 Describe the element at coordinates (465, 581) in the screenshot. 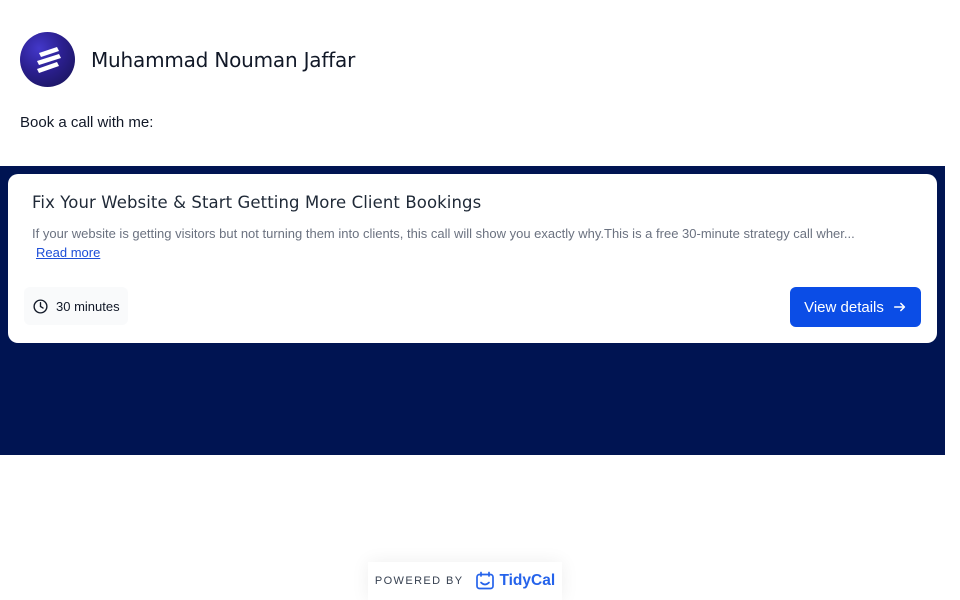

I see `powered-by-badge: POWERED BY TidyCal` at that location.